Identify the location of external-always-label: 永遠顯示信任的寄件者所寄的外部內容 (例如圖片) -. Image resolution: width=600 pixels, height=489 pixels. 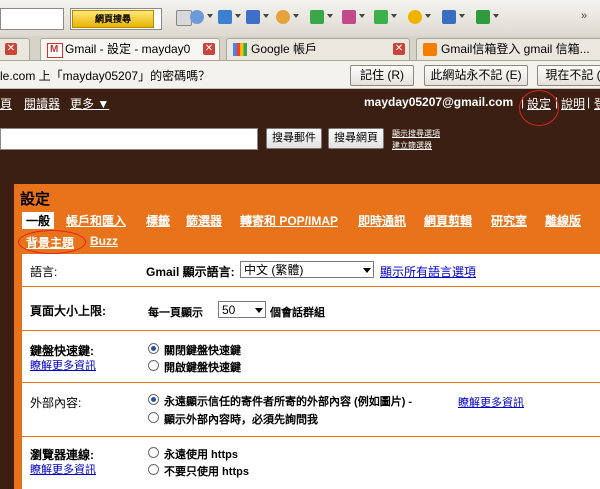
(288, 402).